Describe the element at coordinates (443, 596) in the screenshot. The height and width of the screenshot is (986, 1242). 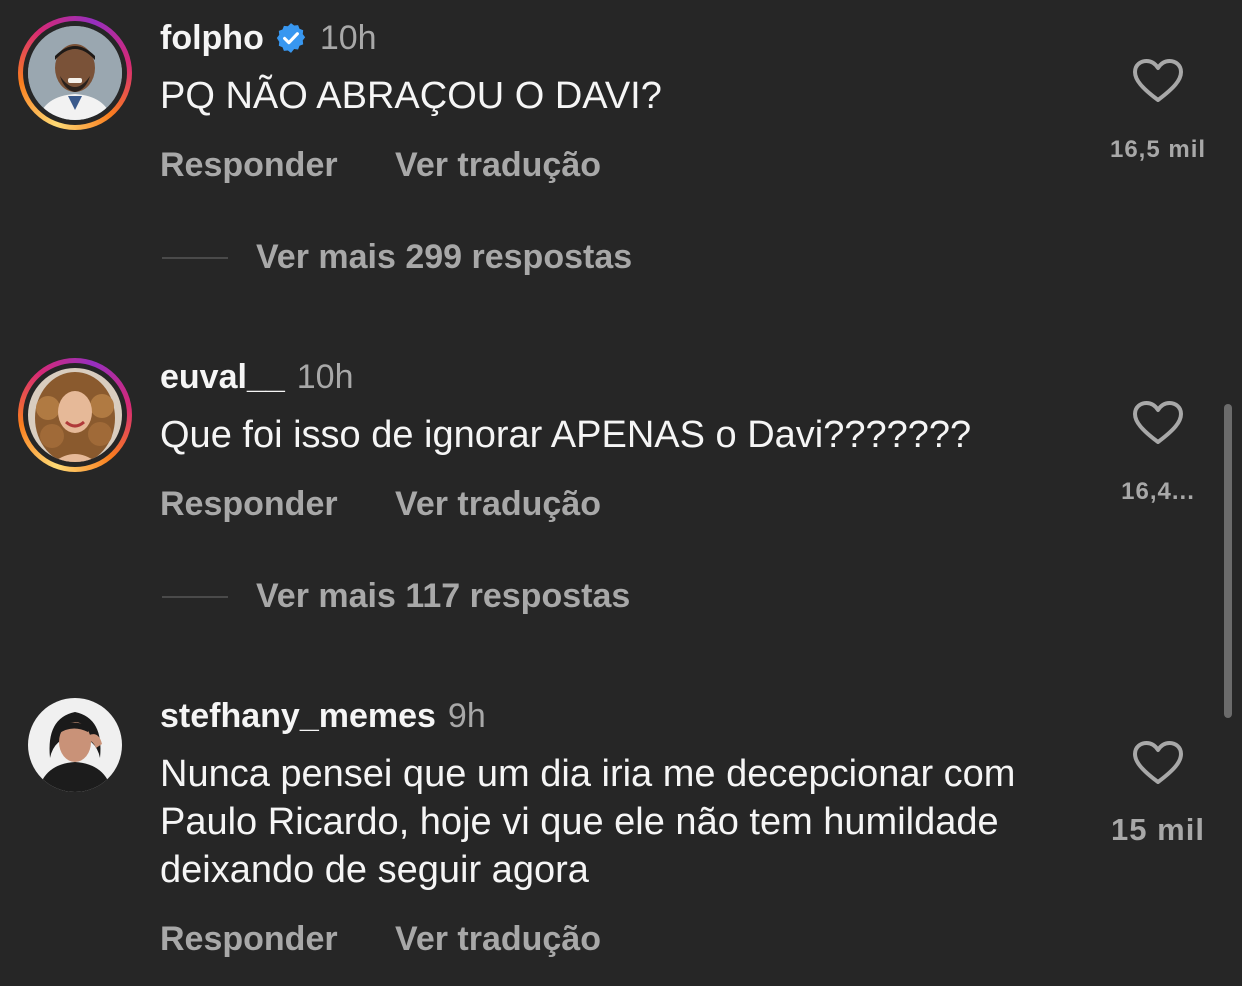
I see `view-more-replies-label: Ver mais 117 respostas` at that location.